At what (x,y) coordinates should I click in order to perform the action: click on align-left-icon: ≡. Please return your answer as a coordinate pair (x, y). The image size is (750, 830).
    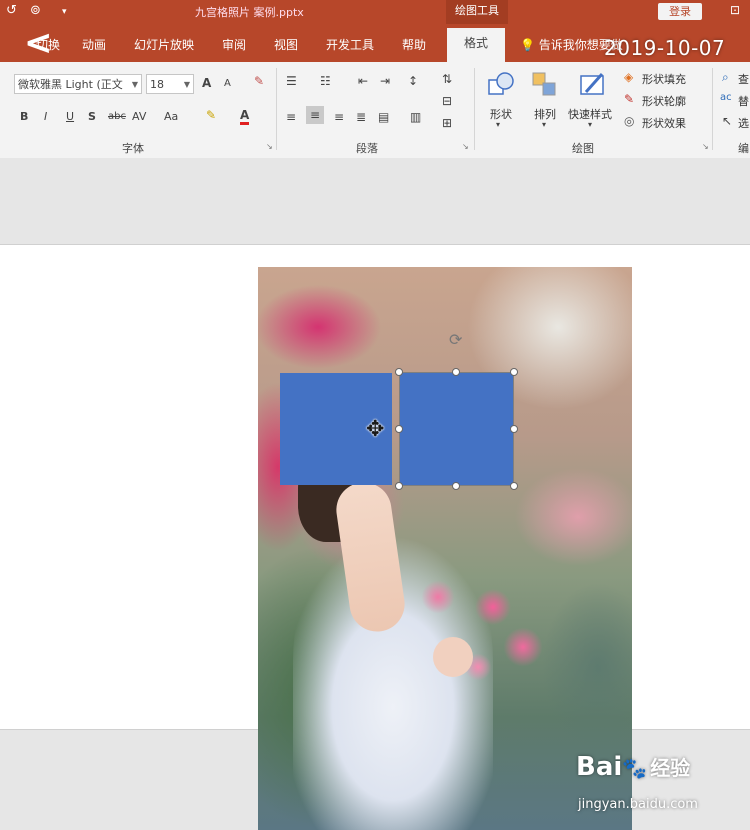
    Looking at the image, I should click on (291, 117).